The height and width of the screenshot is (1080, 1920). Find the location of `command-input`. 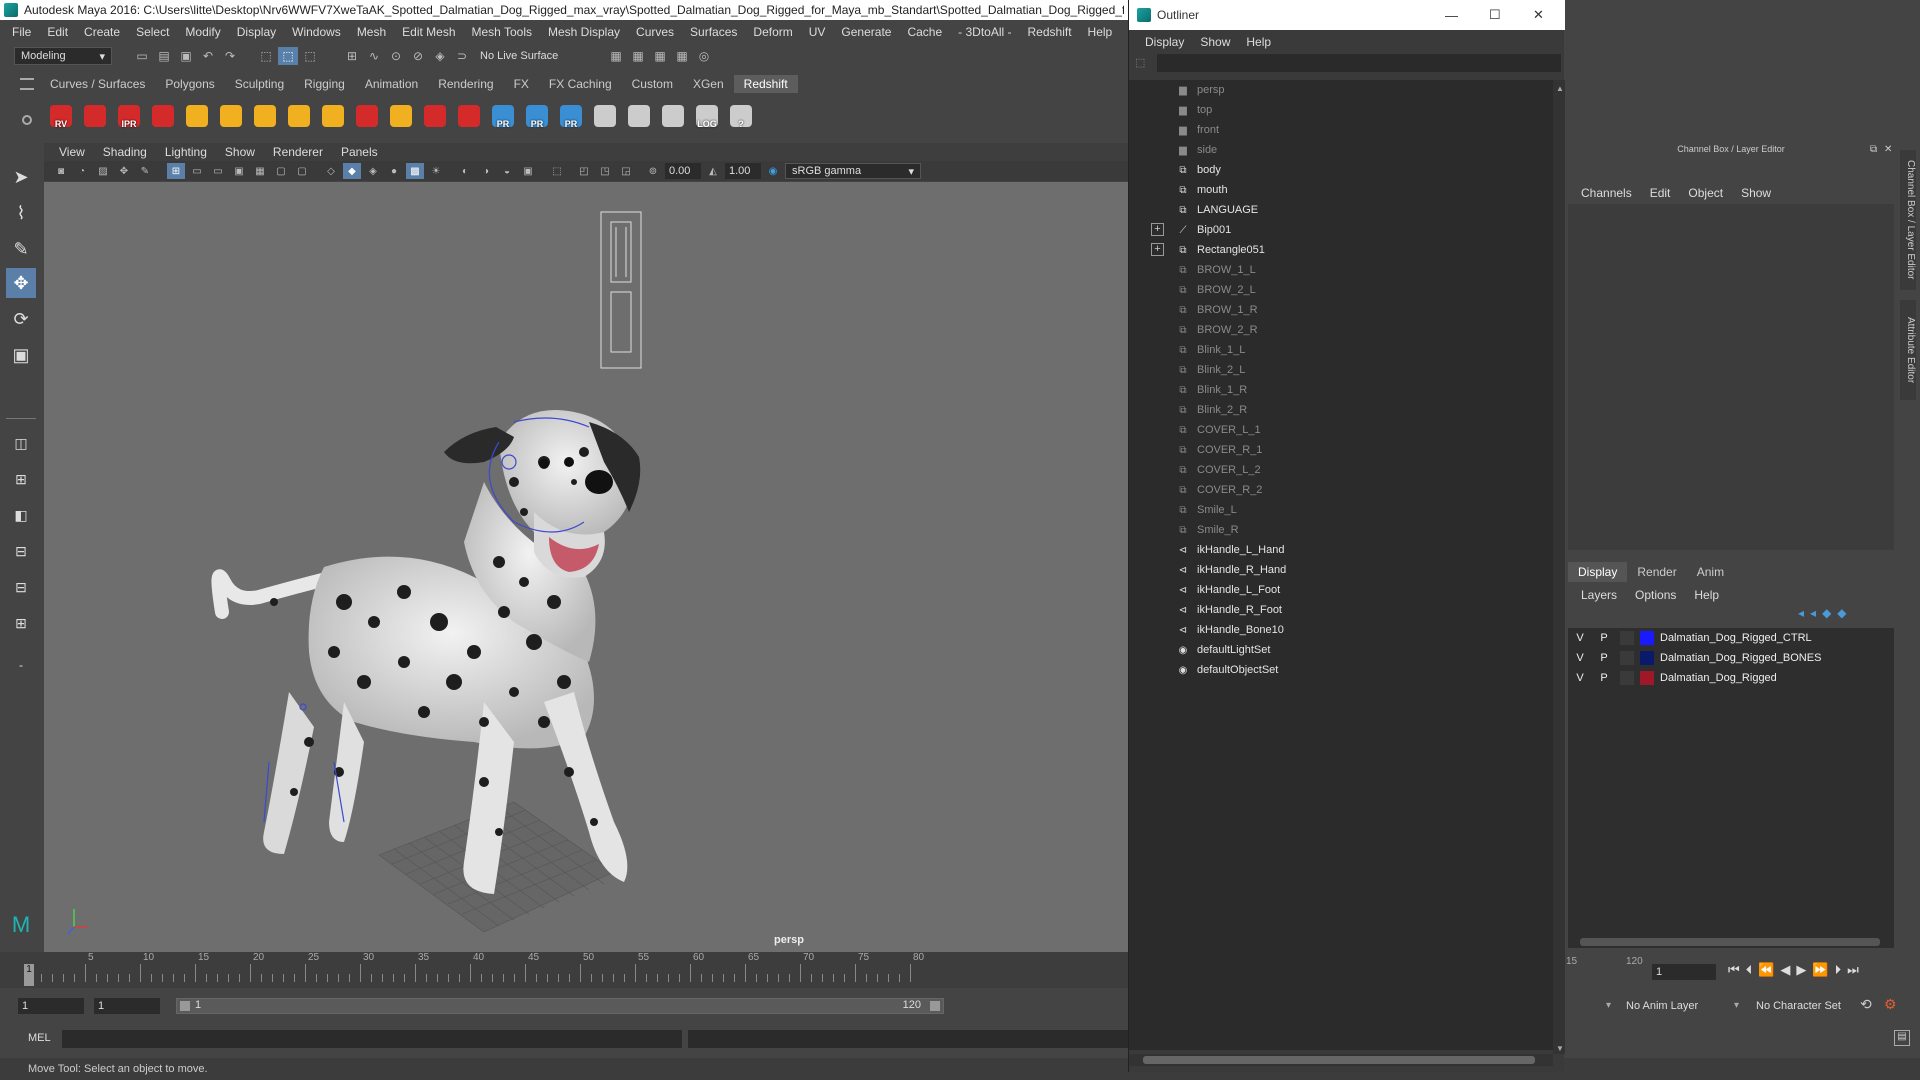

command-input is located at coordinates (372, 1039).